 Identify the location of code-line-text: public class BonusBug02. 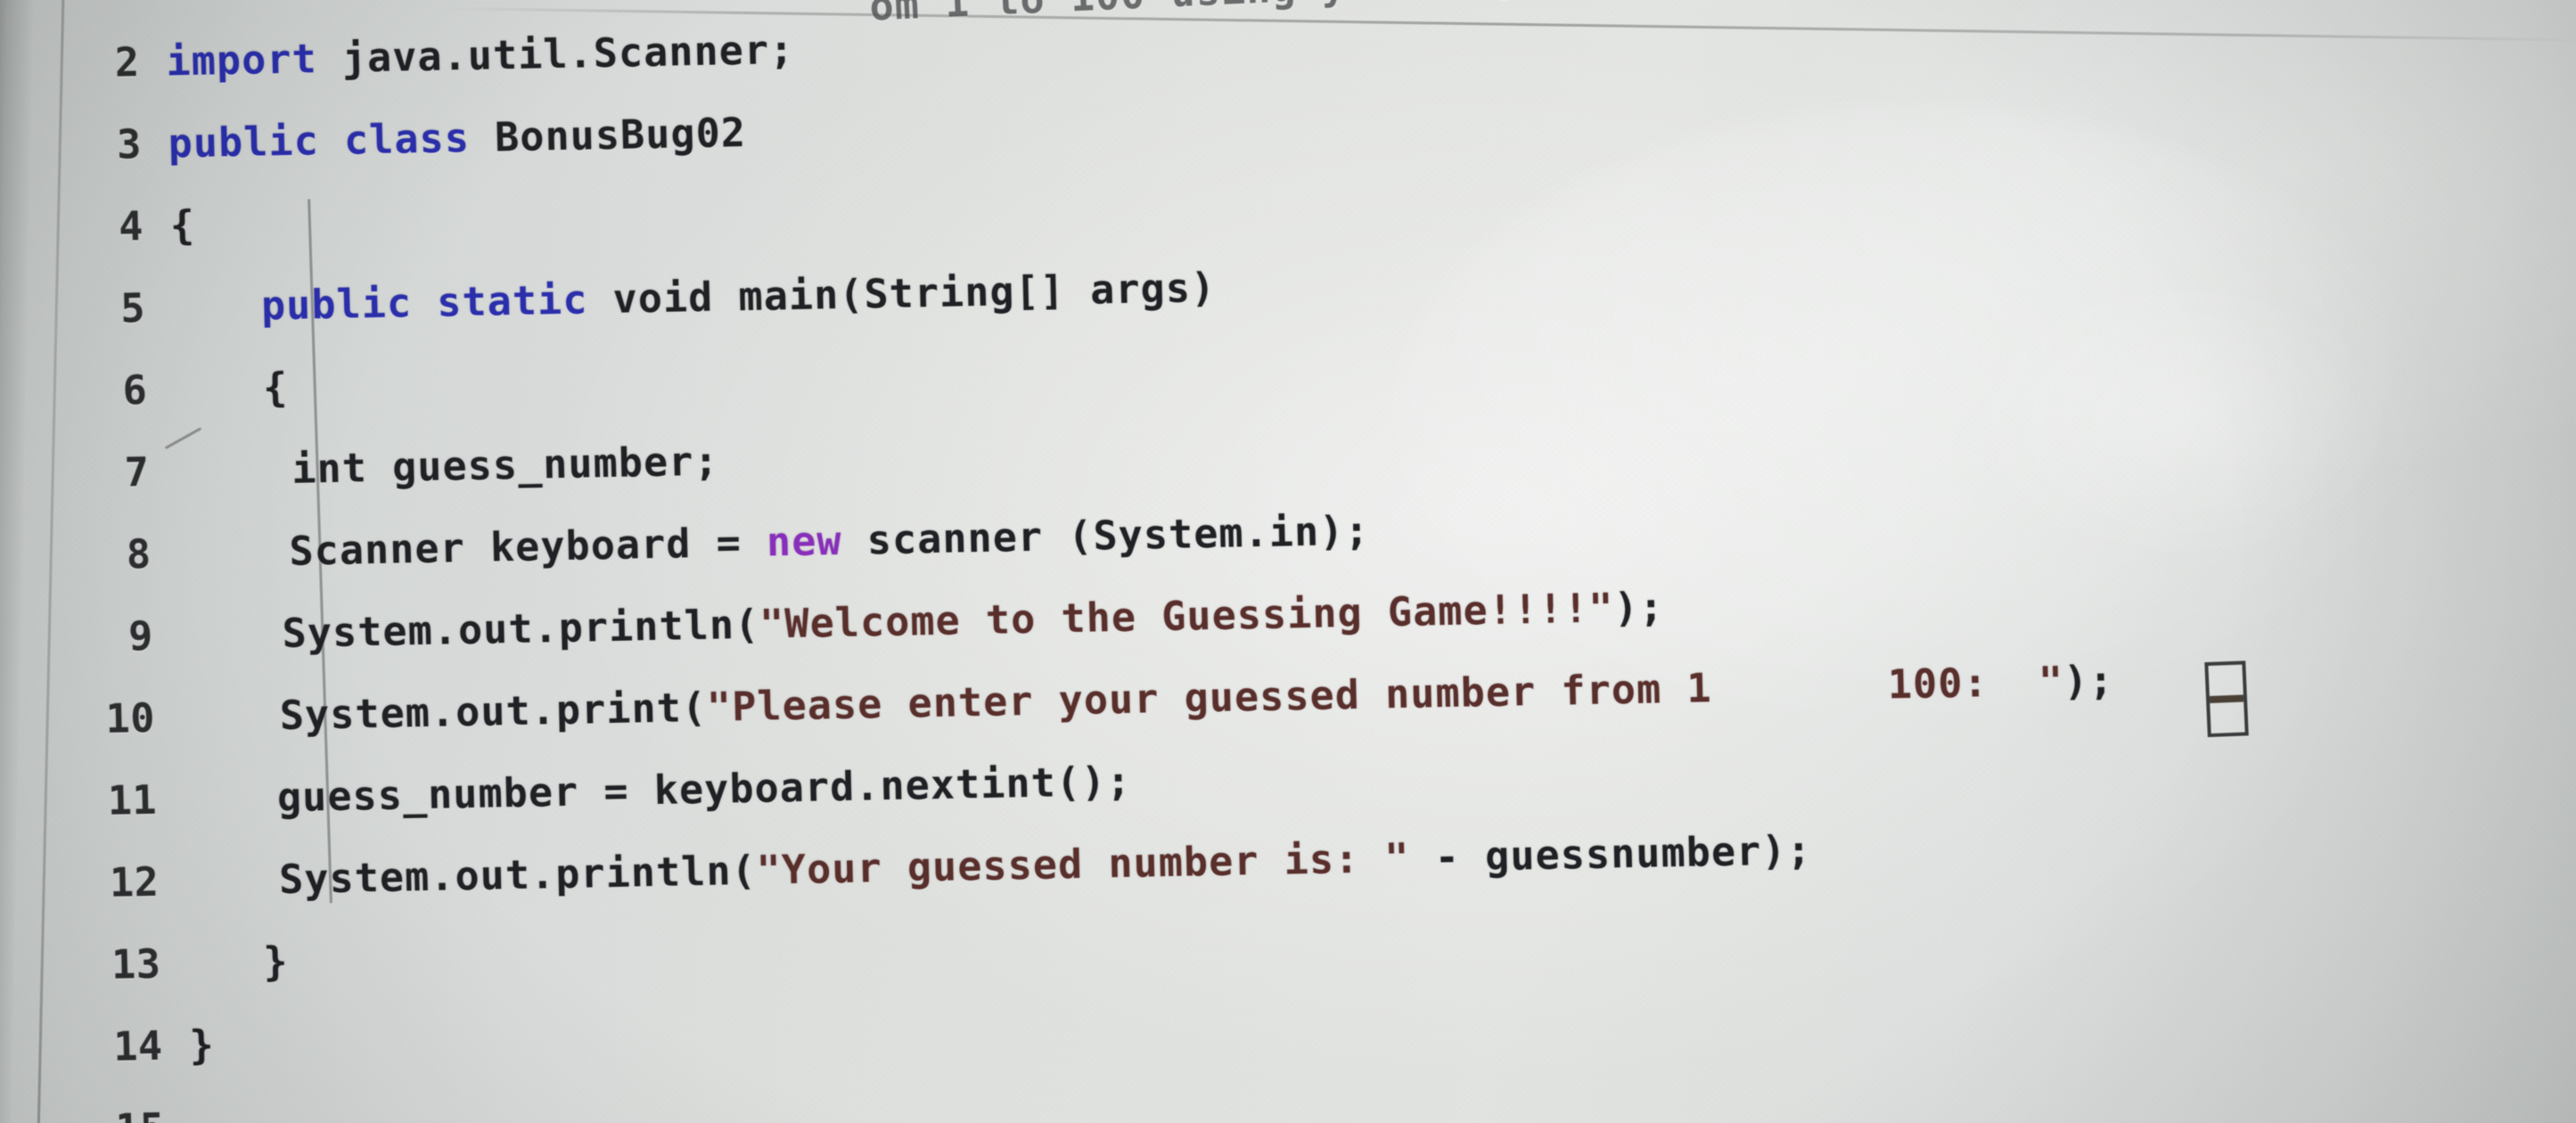
(457, 138).